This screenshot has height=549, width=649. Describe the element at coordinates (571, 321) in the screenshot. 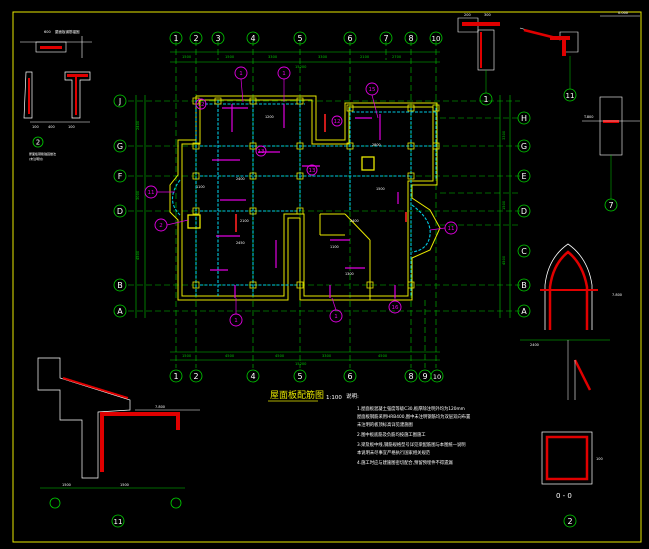

I see `detail-arch-window: 7.800 2400` at that location.